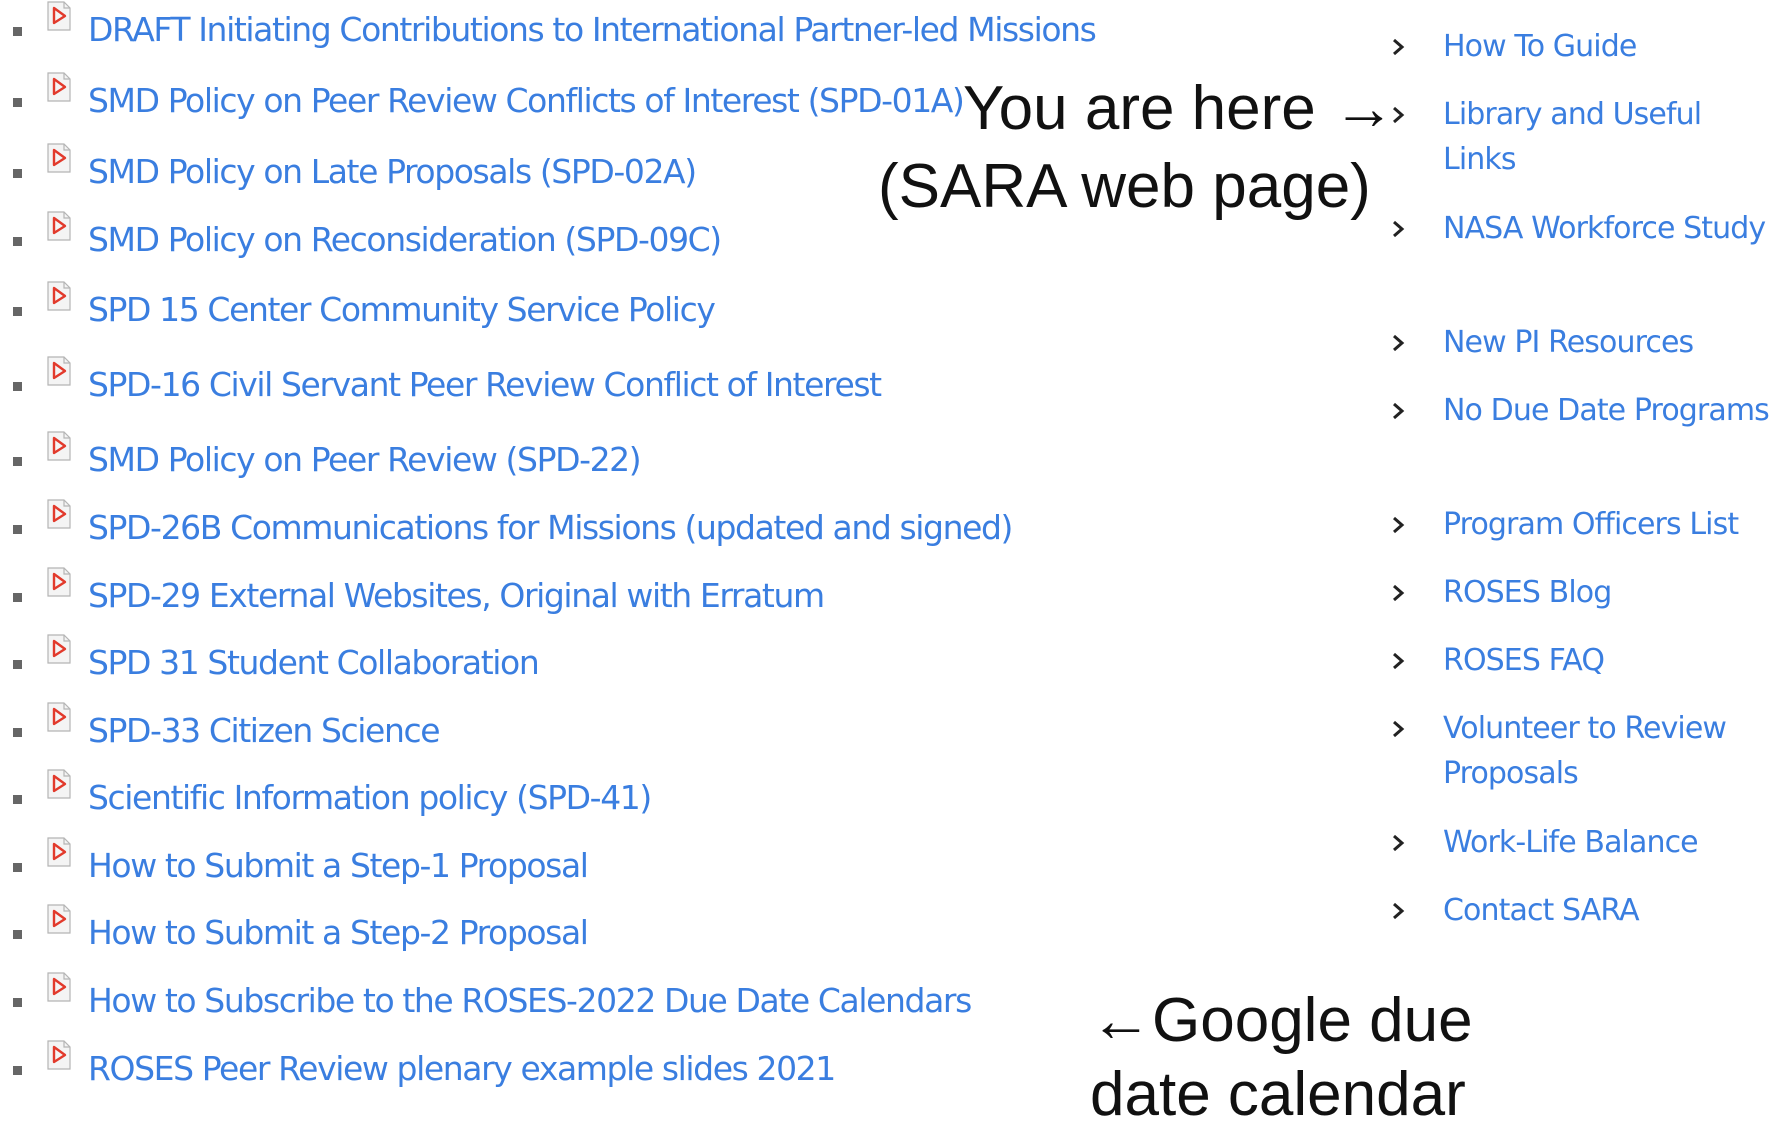 The width and height of the screenshot is (1775, 1132). What do you see at coordinates (314, 663) in the screenshot?
I see `document-link: SPD 31 Student Collaboration` at bounding box center [314, 663].